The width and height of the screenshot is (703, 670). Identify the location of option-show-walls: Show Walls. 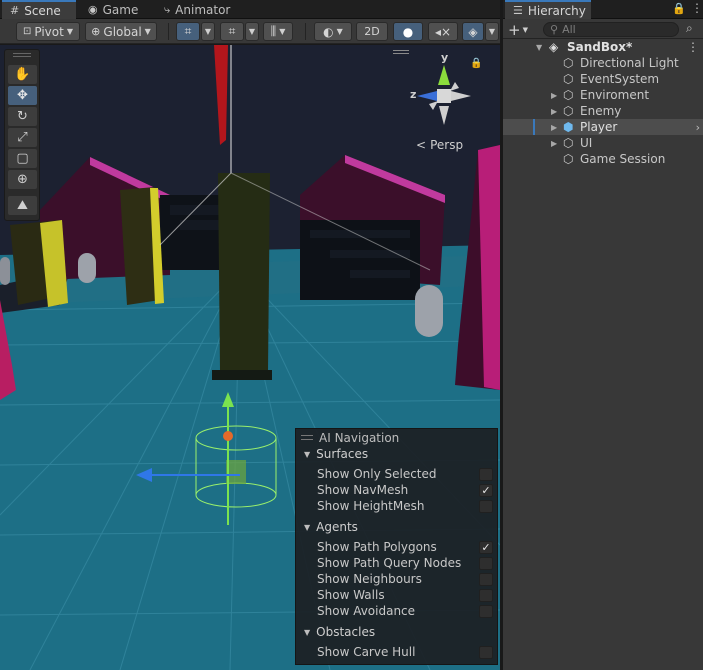
(405, 595).